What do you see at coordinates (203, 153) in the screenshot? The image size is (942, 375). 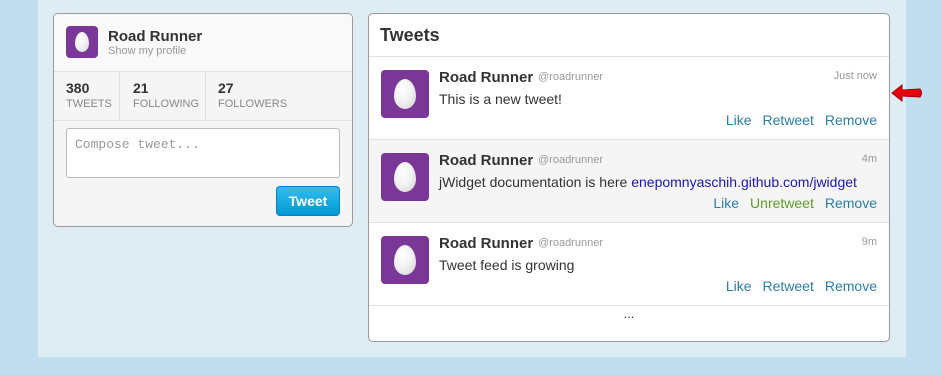 I see `compose-tweet-input` at bounding box center [203, 153].